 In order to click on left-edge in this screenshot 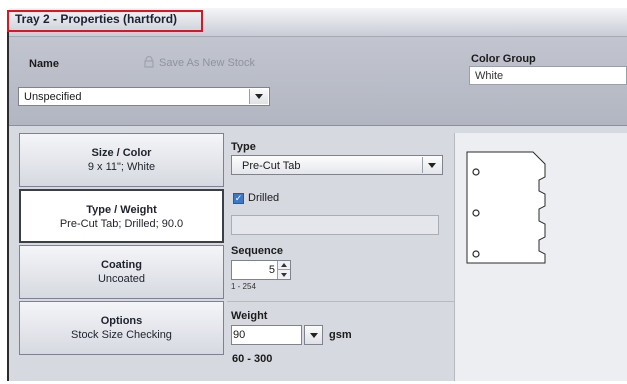, I will do `click(4, 190)`.